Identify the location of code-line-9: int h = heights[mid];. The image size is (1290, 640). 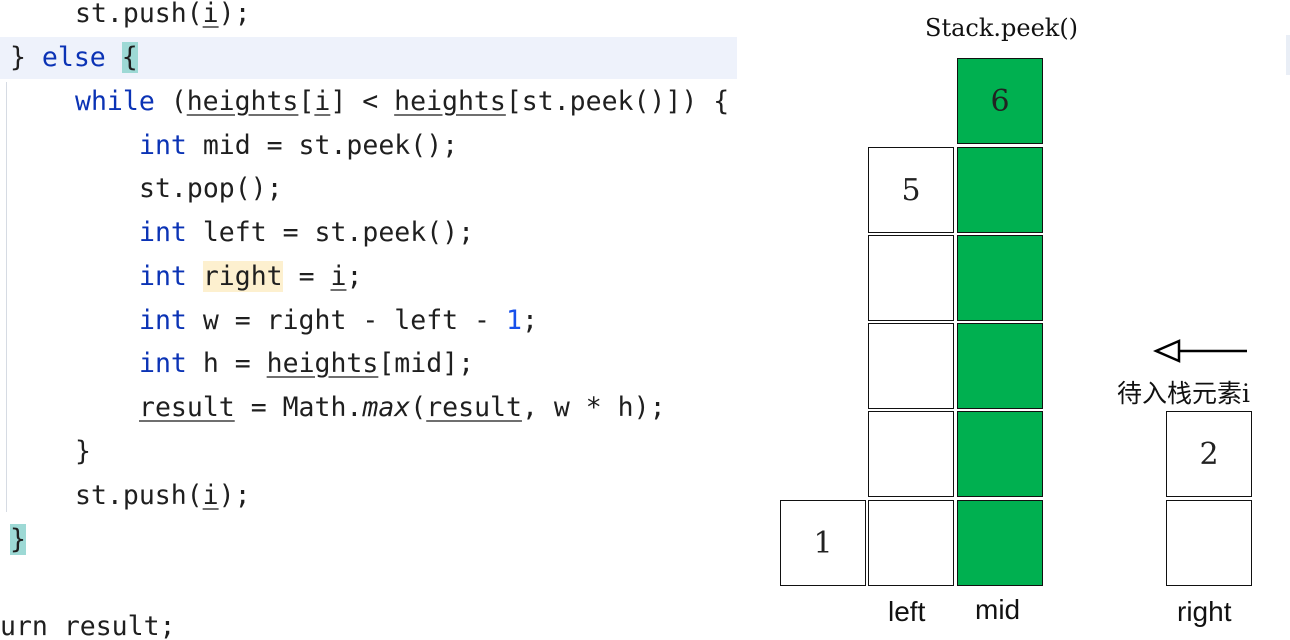
(306, 364).